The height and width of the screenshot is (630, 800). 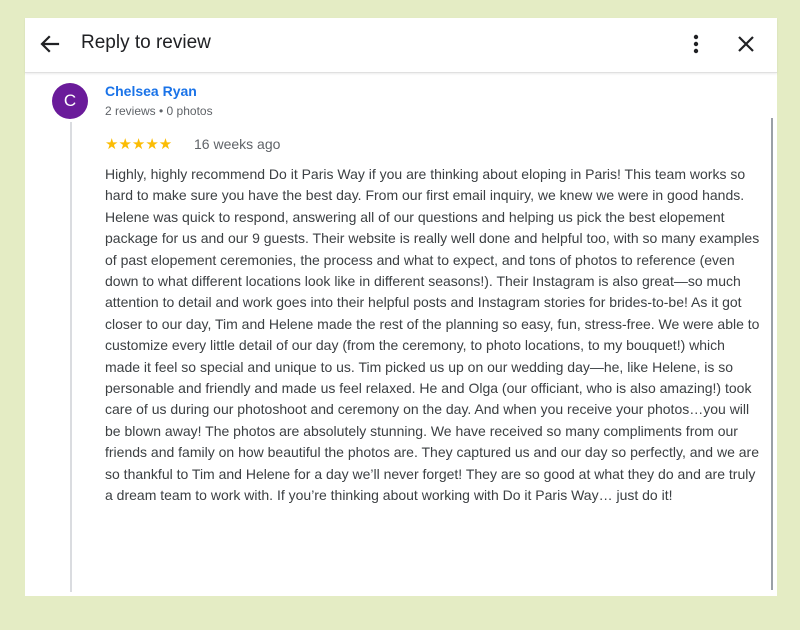 I want to click on close-icon, so click(x=746, y=44).